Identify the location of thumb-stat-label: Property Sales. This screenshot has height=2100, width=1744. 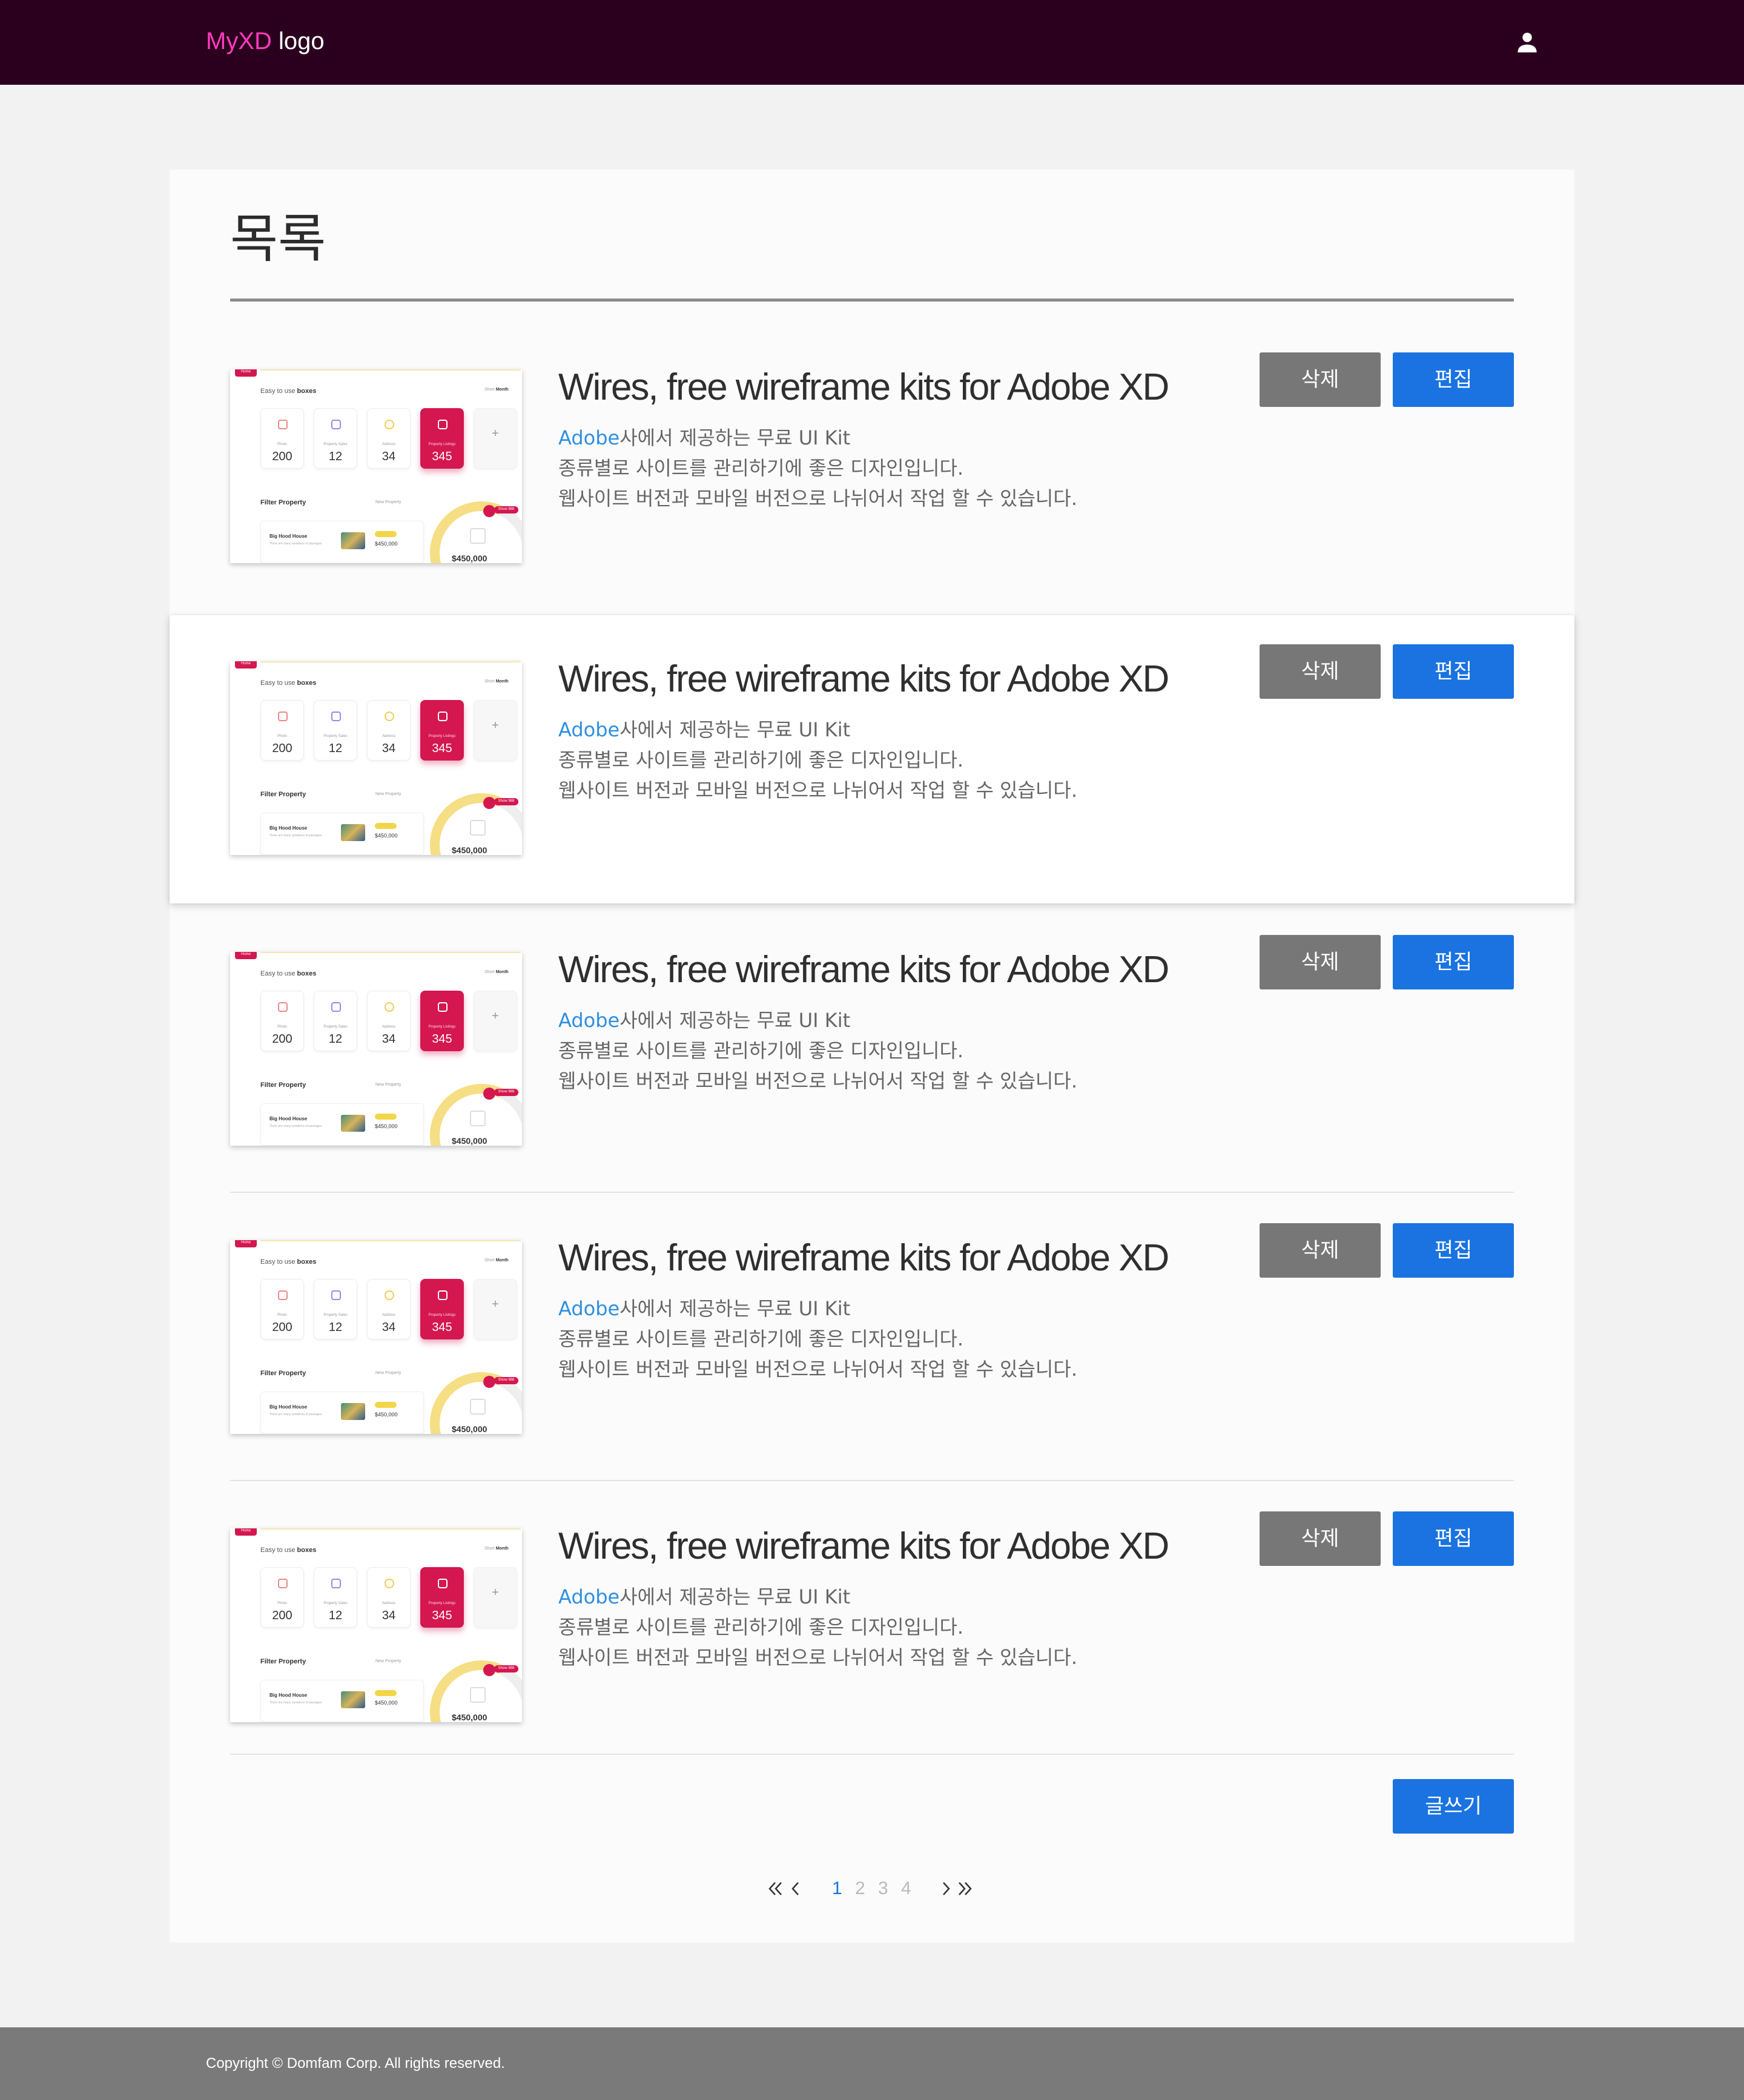
(335, 444).